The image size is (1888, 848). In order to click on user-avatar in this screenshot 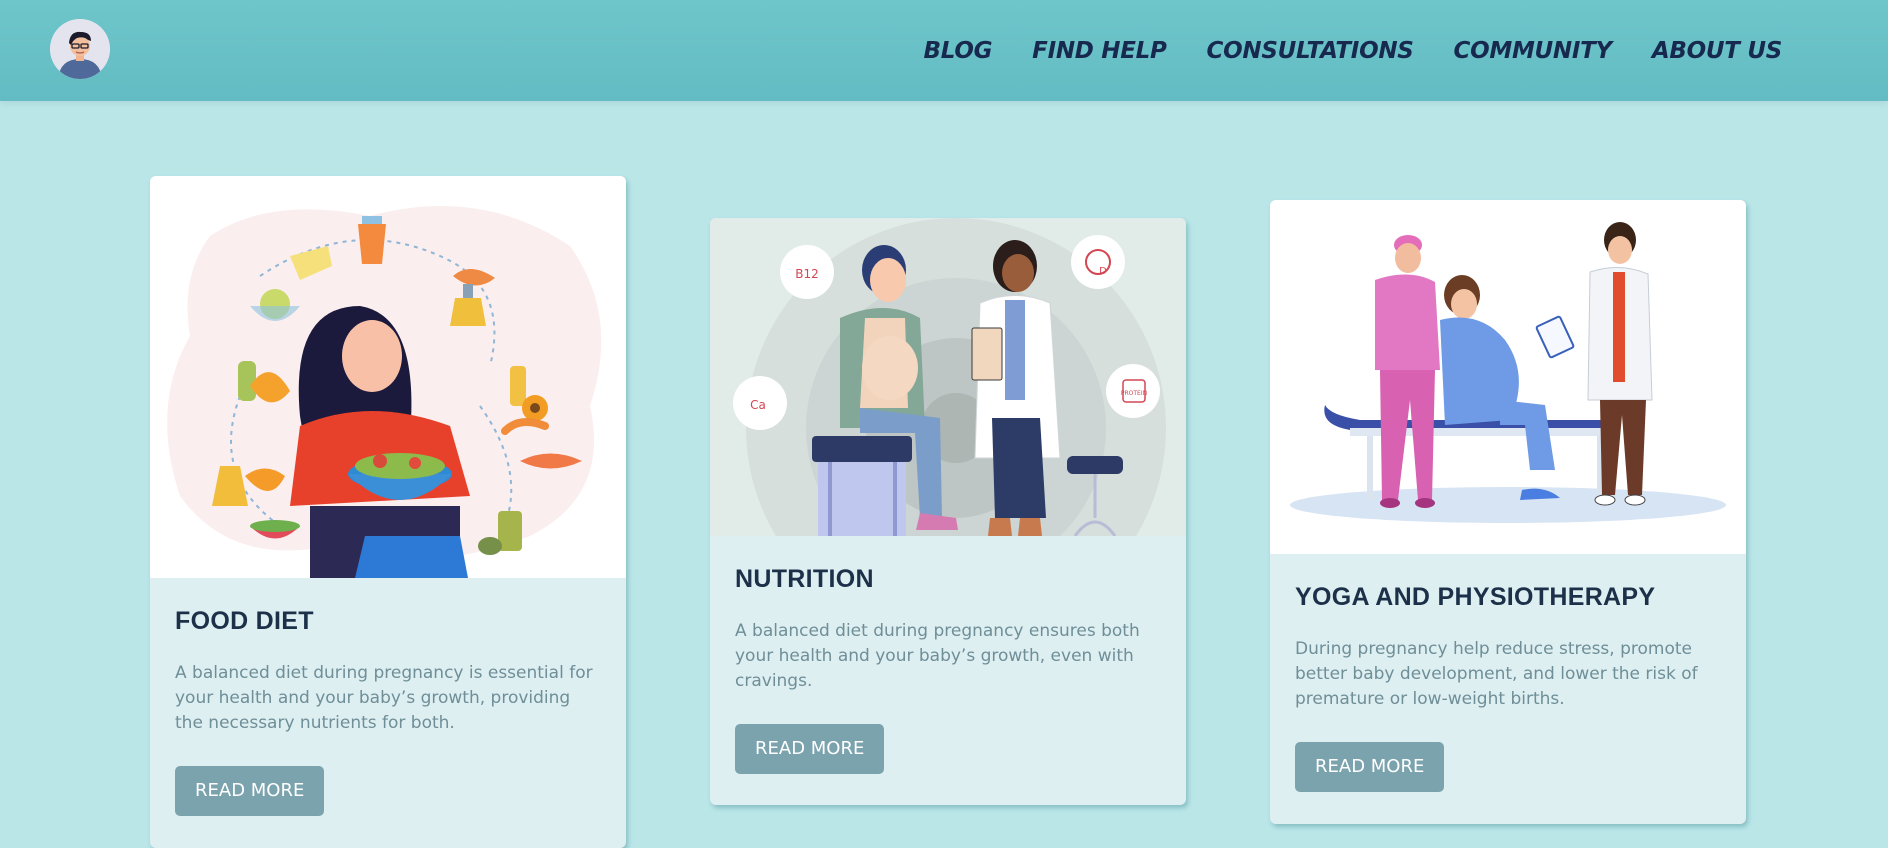, I will do `click(80, 49)`.